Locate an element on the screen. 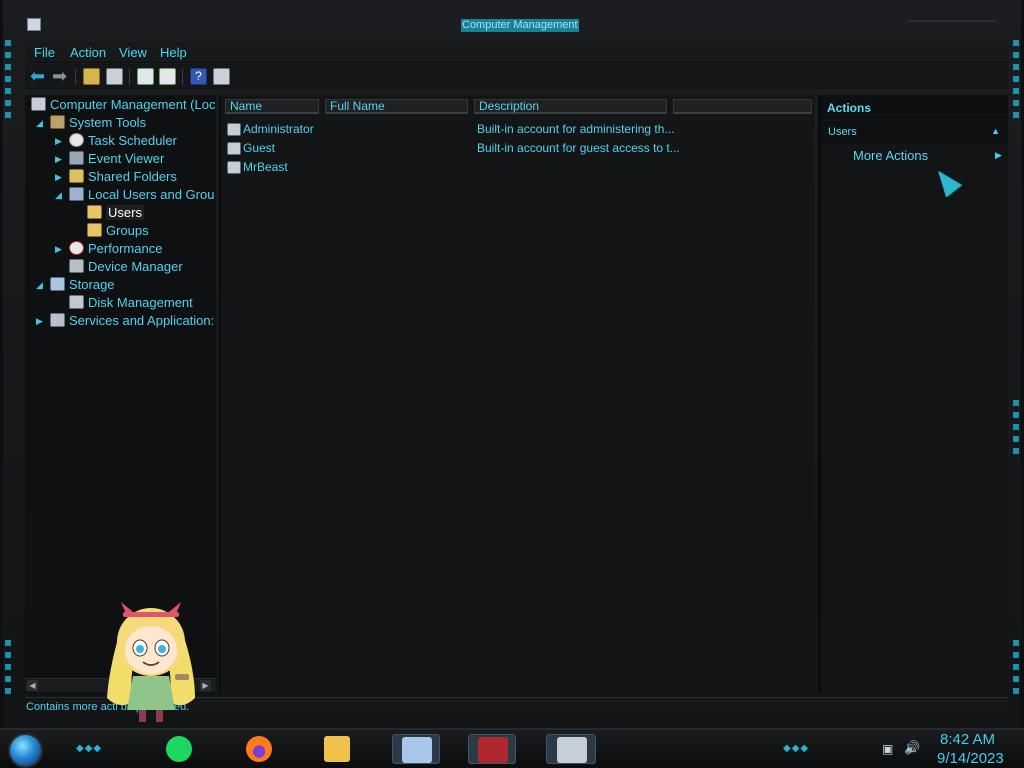 Image resolution: width=1024 pixels, height=768 pixels. taskbar-app-media is located at coordinates (492, 749).